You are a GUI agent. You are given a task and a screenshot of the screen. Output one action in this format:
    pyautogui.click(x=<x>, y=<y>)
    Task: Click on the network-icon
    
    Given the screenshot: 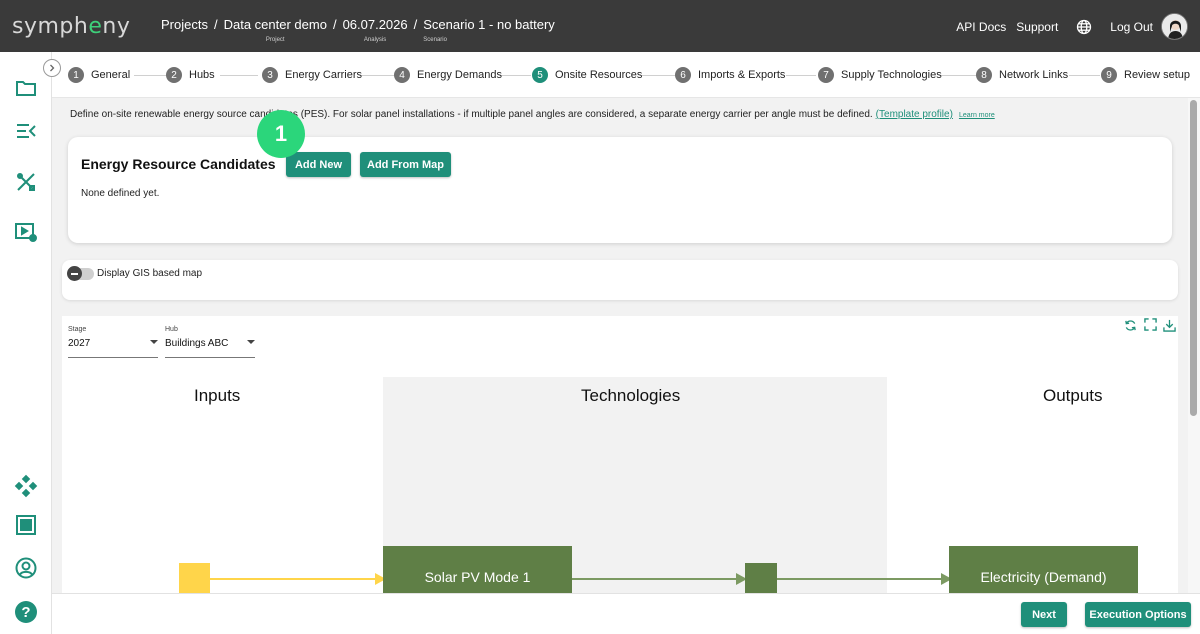 What is the action you would take?
    pyautogui.click(x=26, y=486)
    